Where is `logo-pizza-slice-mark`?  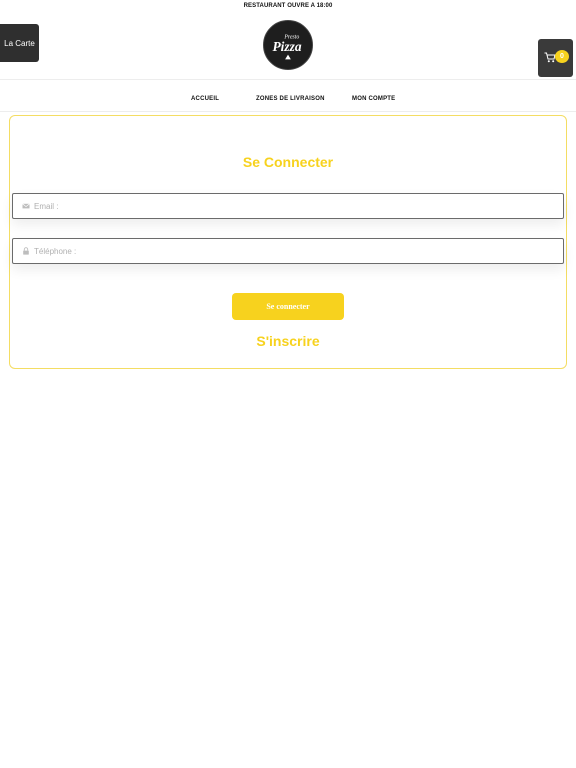
logo-pizza-slice-mark is located at coordinates (288, 57).